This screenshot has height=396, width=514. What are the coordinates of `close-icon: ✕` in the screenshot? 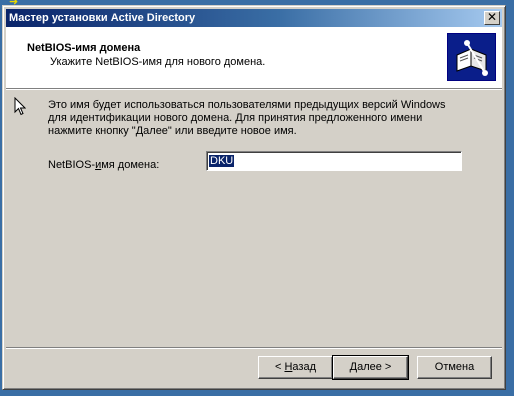 It's located at (492, 17).